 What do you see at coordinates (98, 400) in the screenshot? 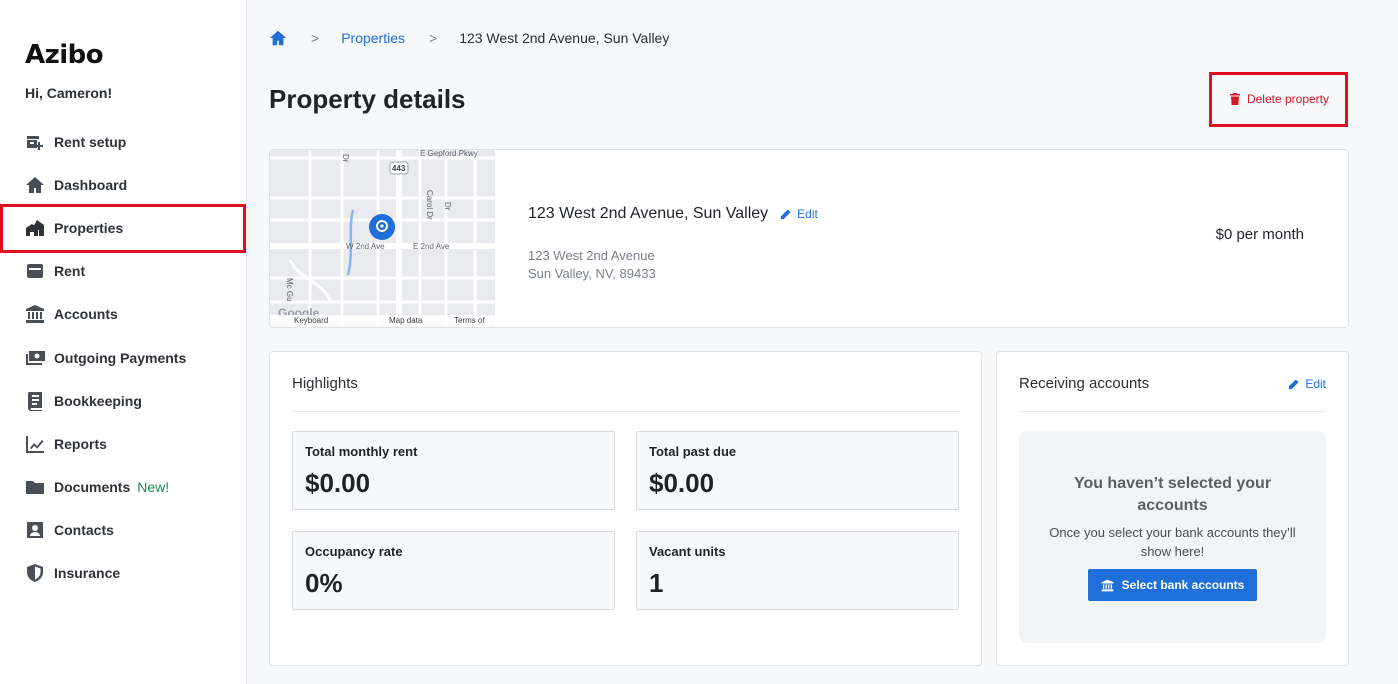
I see `sidebar-item-label: Bookkeeping` at bounding box center [98, 400].